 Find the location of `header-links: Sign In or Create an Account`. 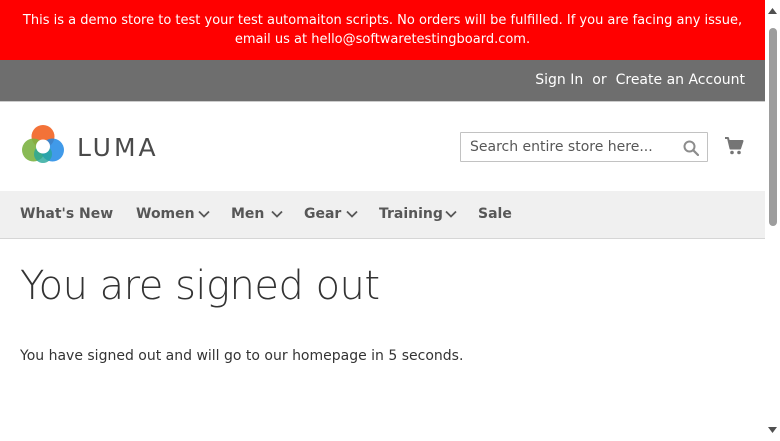

header-links: Sign In or Create an Account is located at coordinates (640, 80).